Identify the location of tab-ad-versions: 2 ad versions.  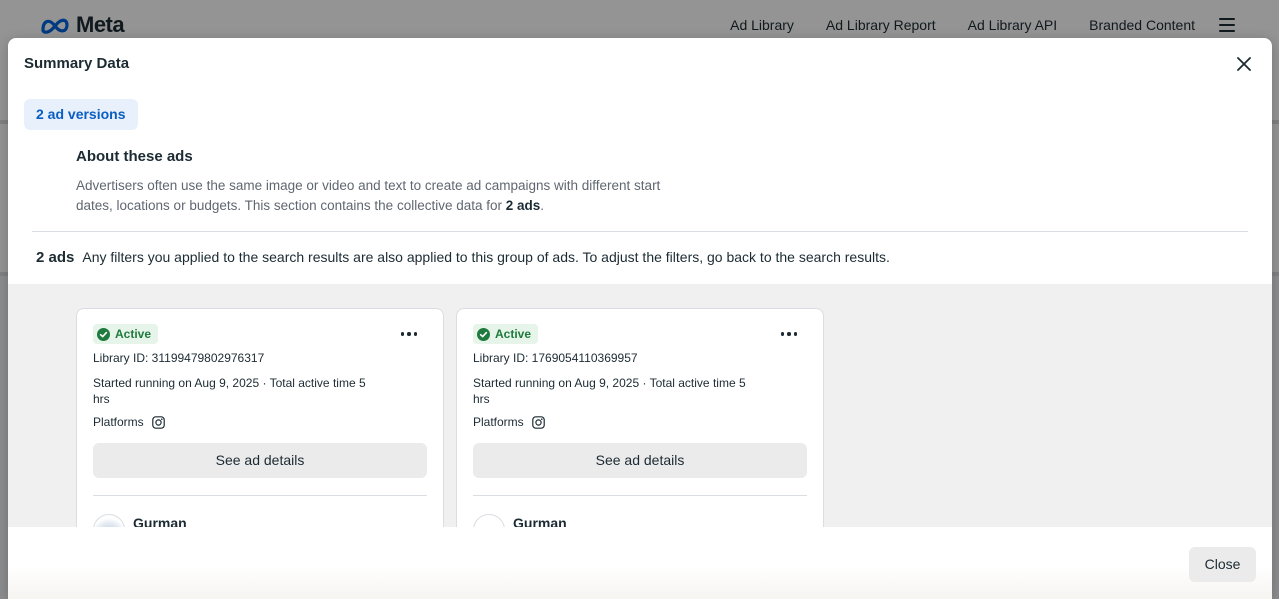
(81, 114).